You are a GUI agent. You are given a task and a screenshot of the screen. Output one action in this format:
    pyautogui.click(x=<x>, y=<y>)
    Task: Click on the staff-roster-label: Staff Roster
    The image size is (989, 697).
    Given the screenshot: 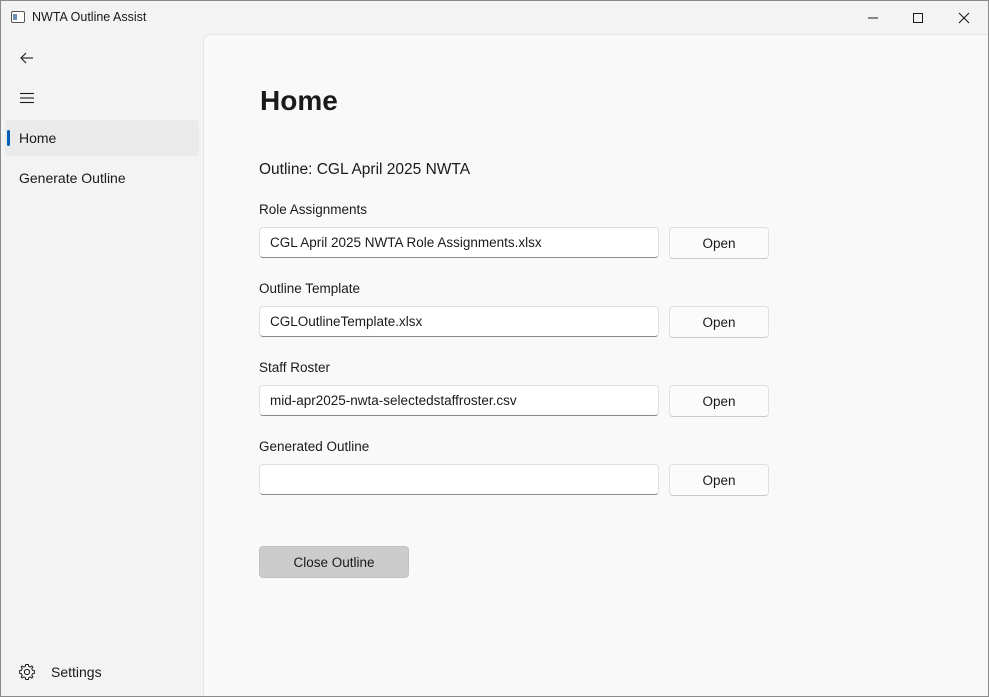 What is the action you would take?
    pyautogui.click(x=295, y=367)
    